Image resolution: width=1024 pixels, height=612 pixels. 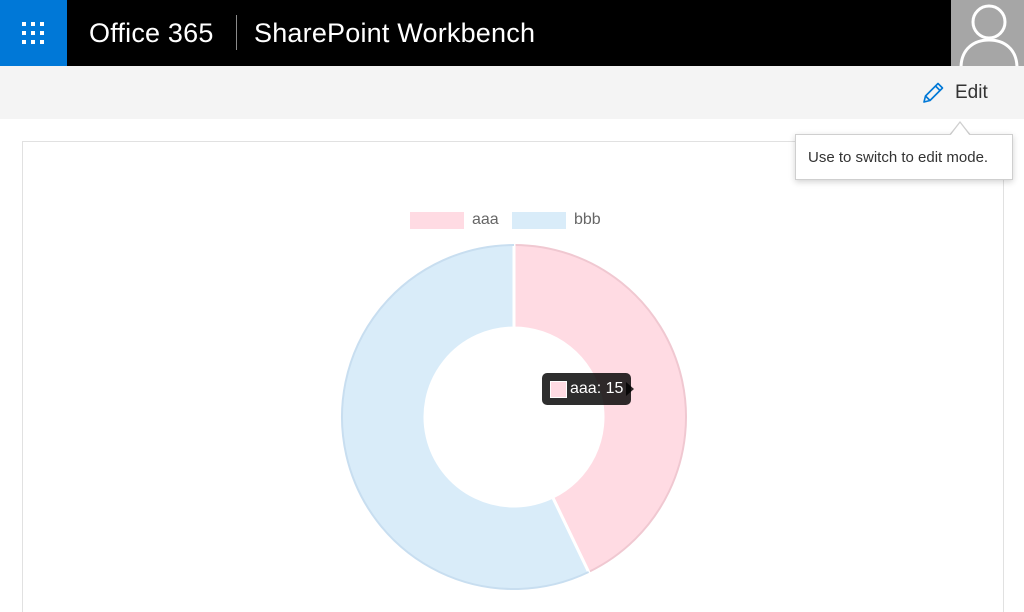 What do you see at coordinates (587, 219) in the screenshot?
I see `legend-label: bbb` at bounding box center [587, 219].